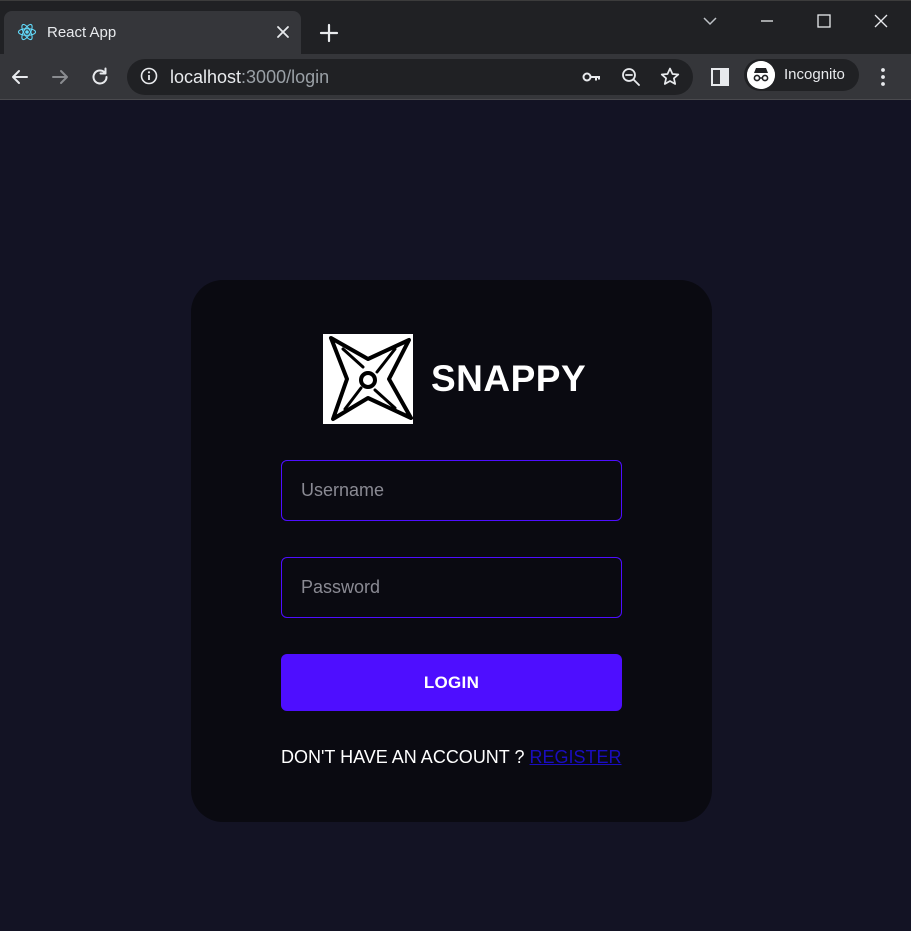  I want to click on url-path: :3000/login, so click(285, 77).